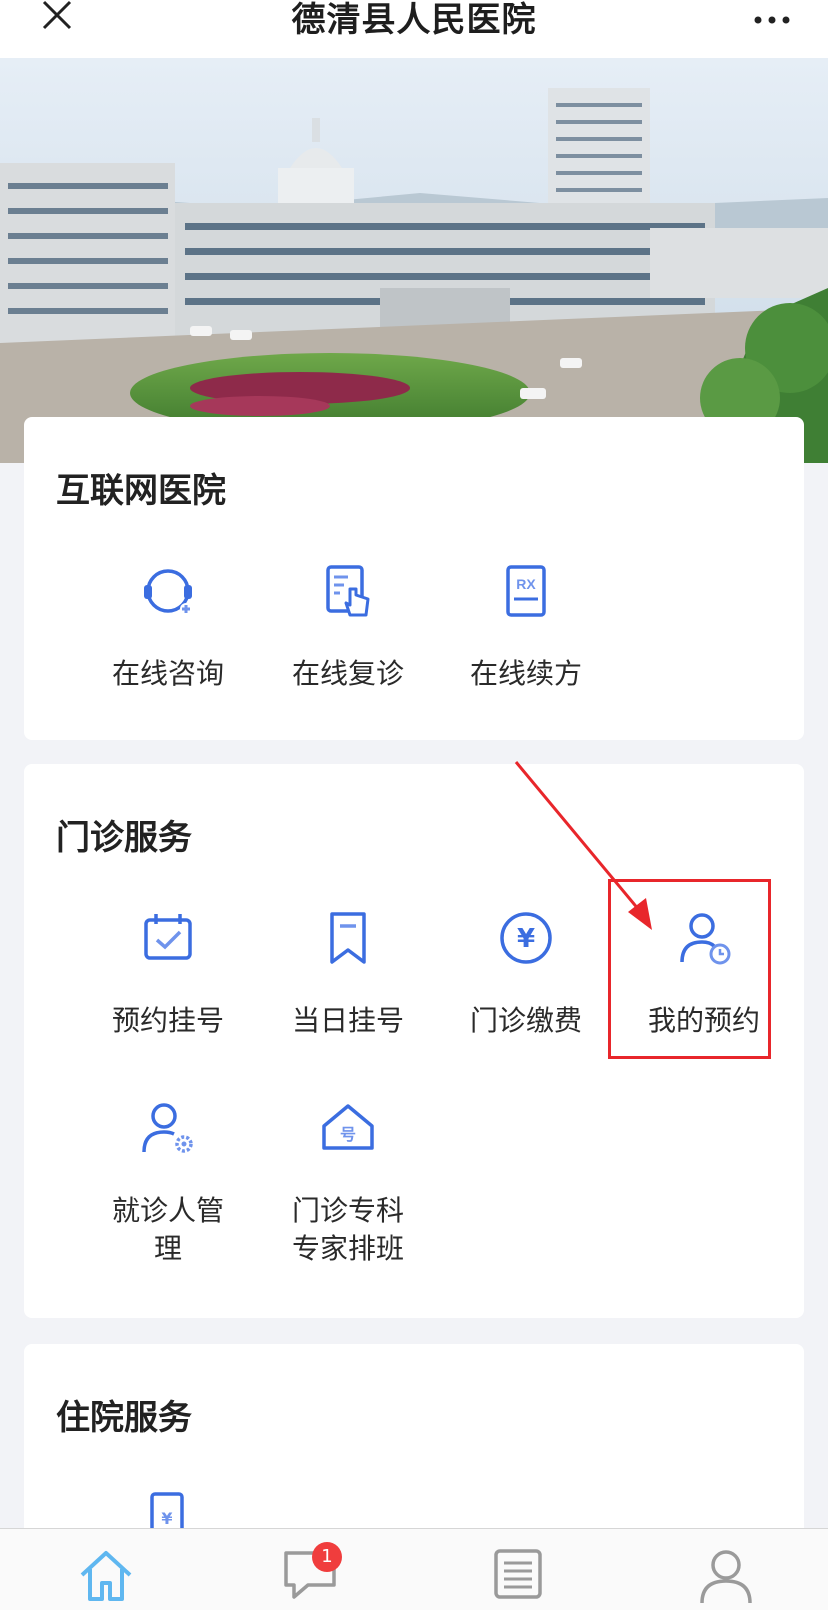  Describe the element at coordinates (772, 17) in the screenshot. I see `more-icon` at that location.